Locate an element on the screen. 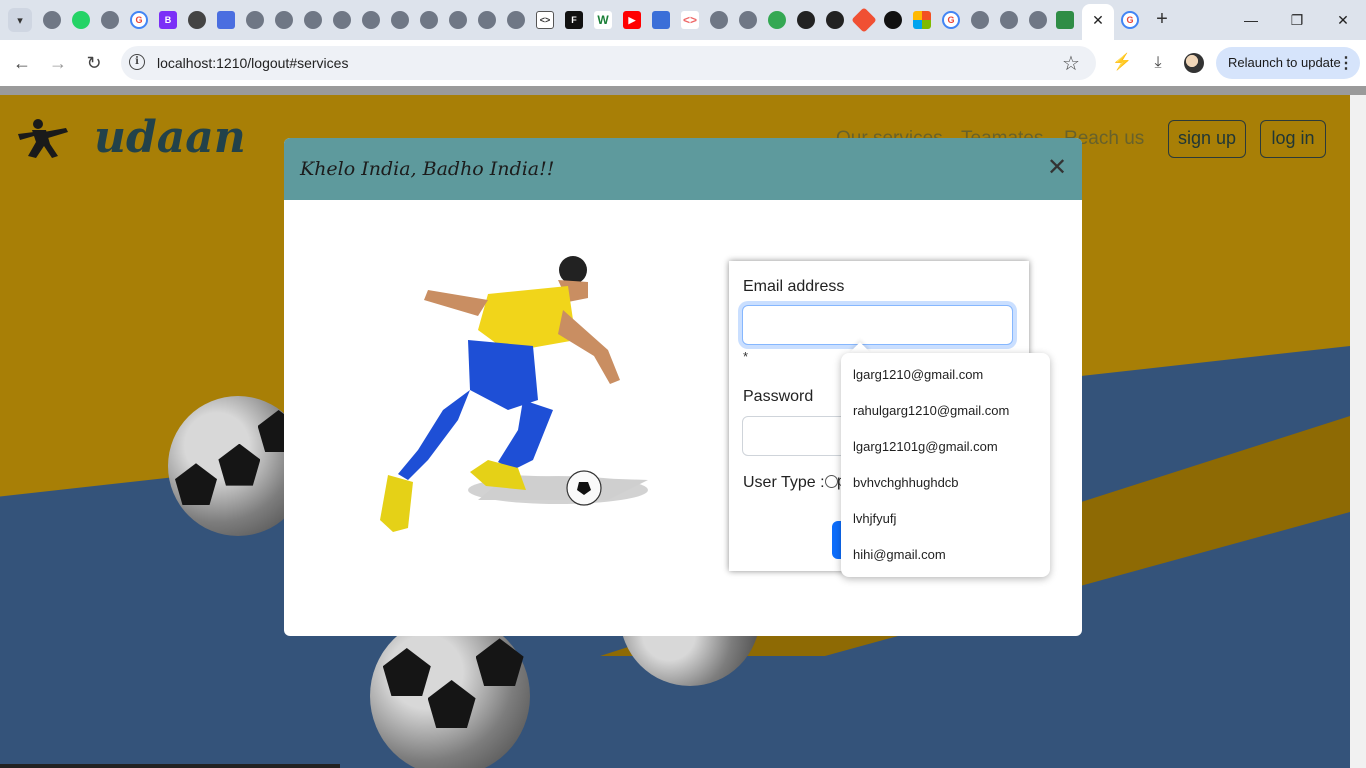 The width and height of the screenshot is (1366, 768). bottom-strip is located at coordinates (170, 766).